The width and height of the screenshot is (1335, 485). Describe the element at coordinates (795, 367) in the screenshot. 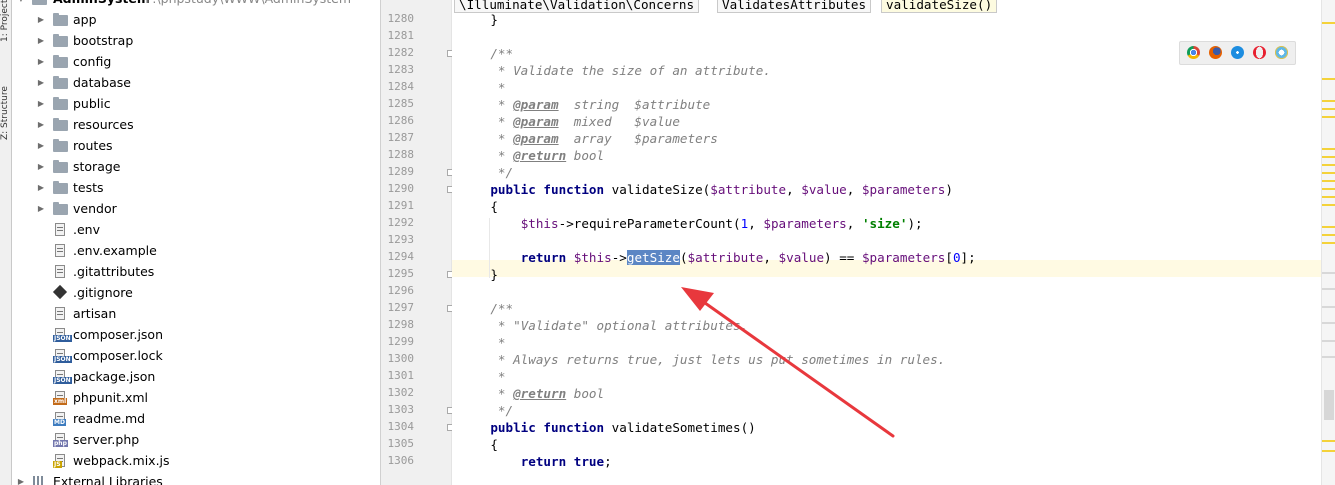

I see `annotation-arrow-shaft` at that location.